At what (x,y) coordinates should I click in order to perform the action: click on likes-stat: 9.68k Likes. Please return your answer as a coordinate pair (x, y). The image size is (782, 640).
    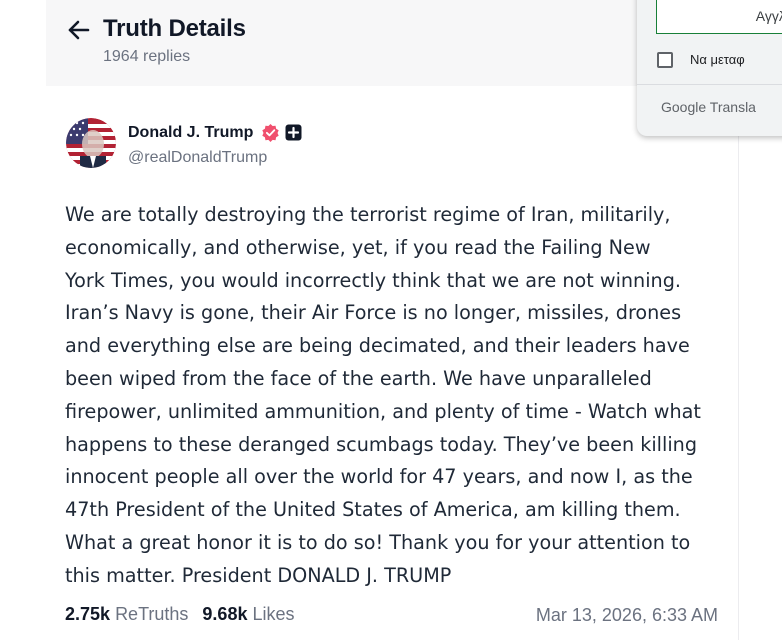
    Looking at the image, I should click on (248, 614).